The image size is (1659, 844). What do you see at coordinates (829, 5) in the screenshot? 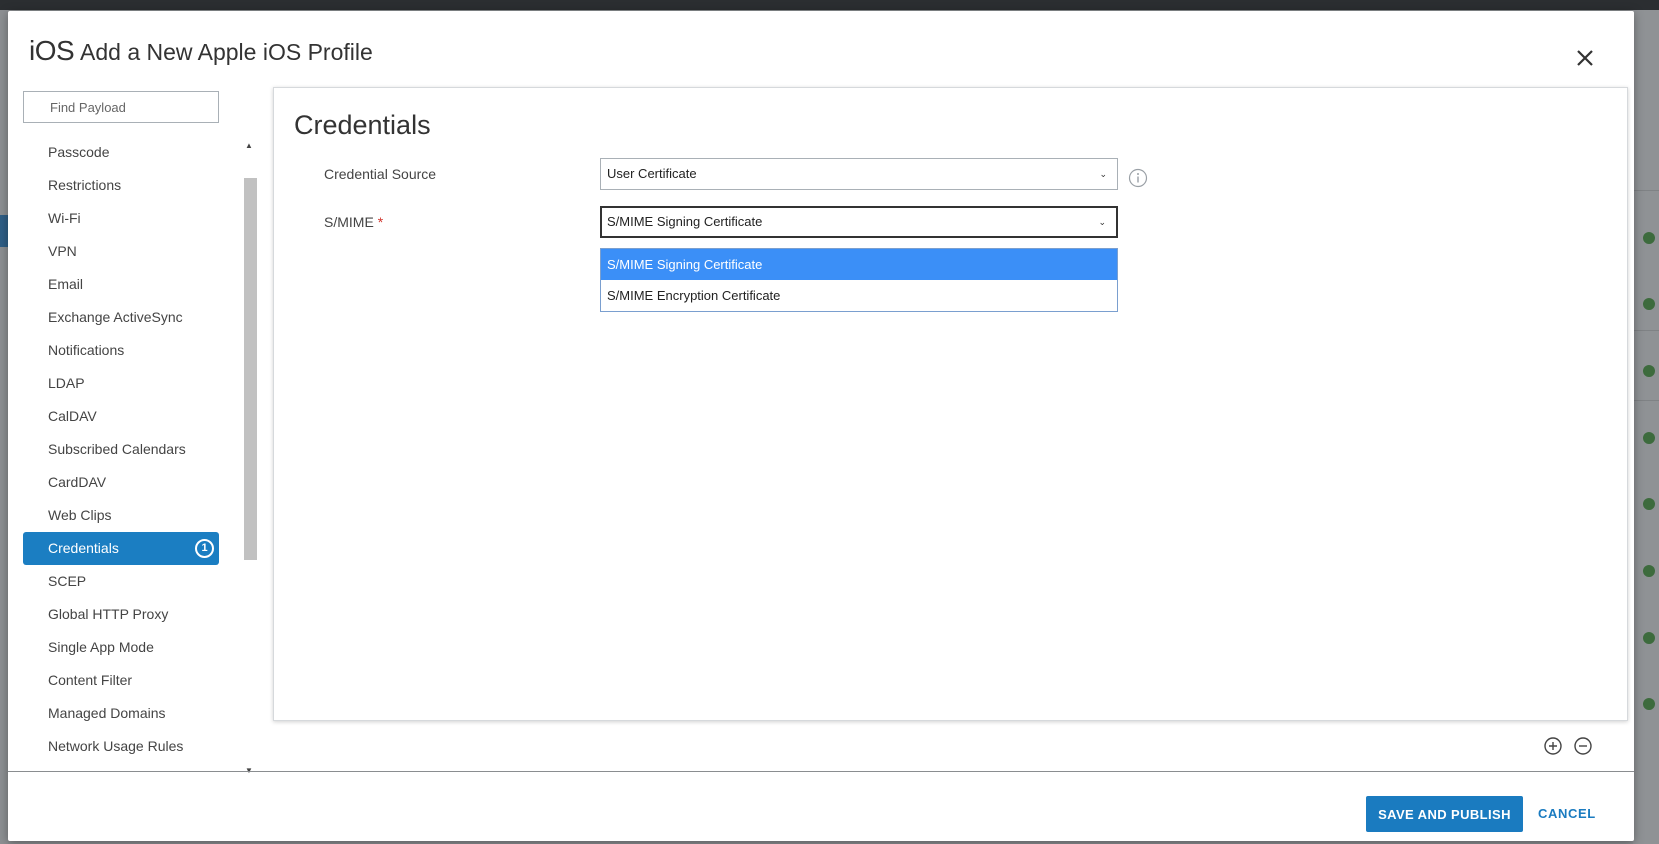
I see `background-topbar` at bounding box center [829, 5].